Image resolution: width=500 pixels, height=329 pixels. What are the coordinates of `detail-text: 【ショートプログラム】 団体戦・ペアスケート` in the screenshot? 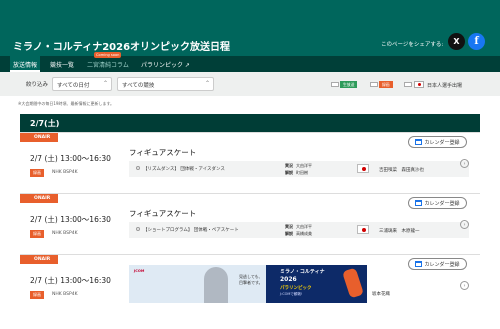 It's located at (191, 230).